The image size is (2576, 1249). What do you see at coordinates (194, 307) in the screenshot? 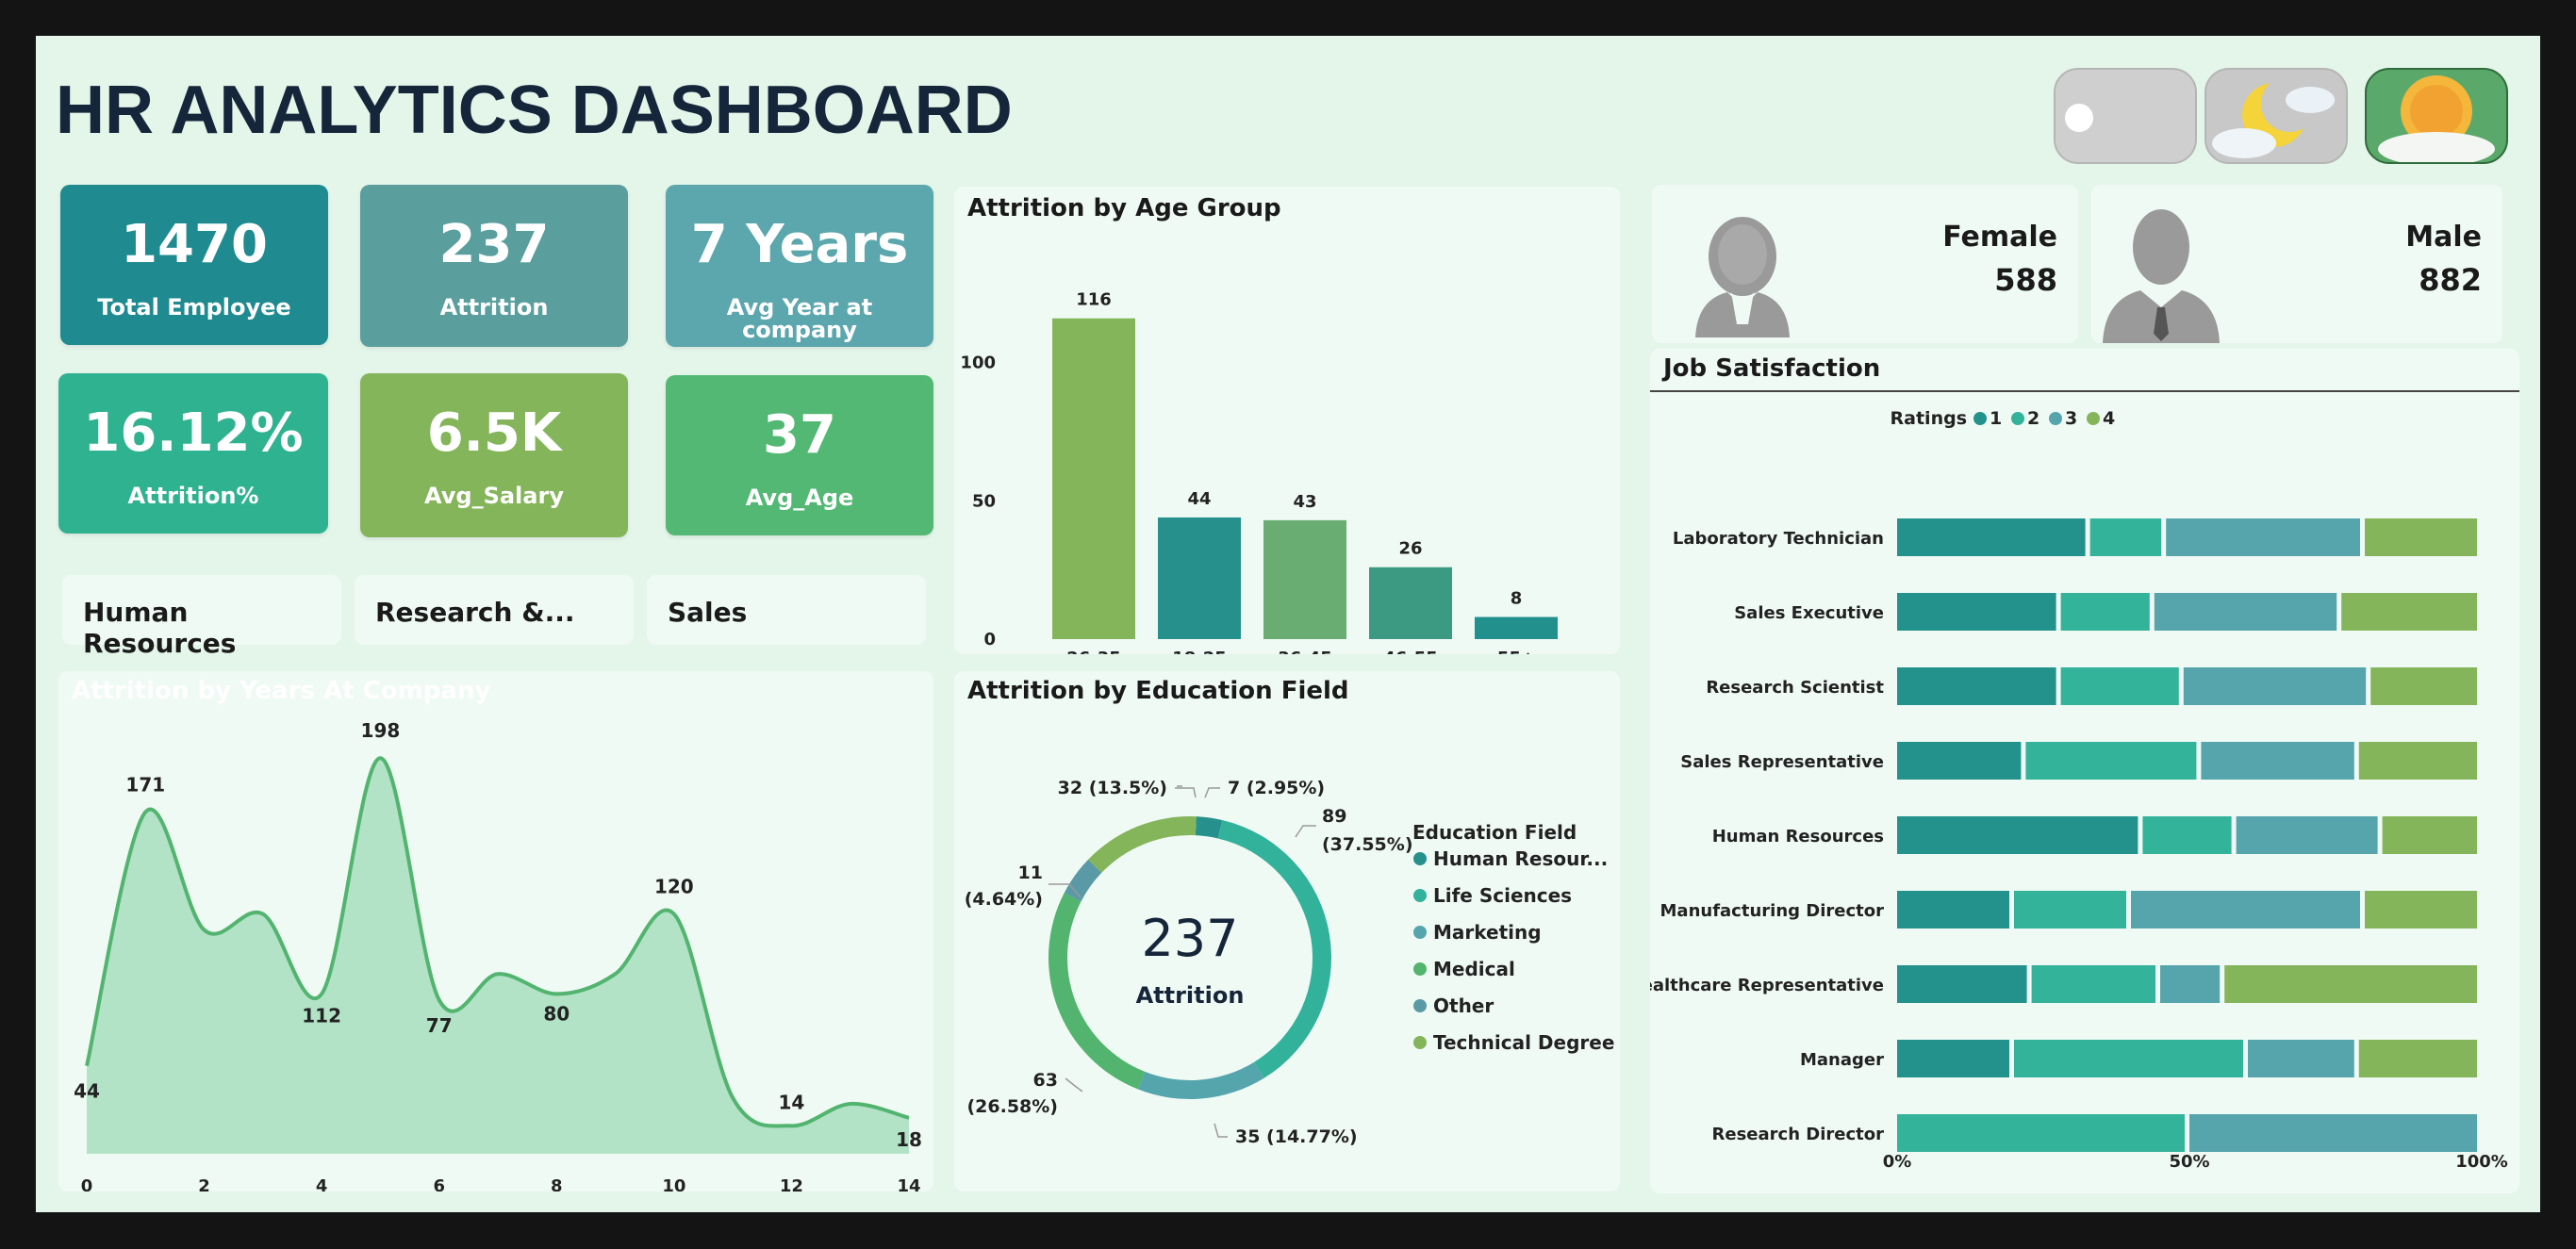
I see `kpi-label: Total Employee` at bounding box center [194, 307].